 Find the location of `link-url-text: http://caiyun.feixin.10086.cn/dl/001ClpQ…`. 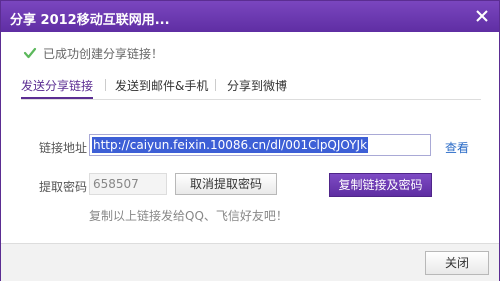

link-url-text: http://caiyun.feixin.10086.cn/dl/001ClpQ… is located at coordinates (230, 145).